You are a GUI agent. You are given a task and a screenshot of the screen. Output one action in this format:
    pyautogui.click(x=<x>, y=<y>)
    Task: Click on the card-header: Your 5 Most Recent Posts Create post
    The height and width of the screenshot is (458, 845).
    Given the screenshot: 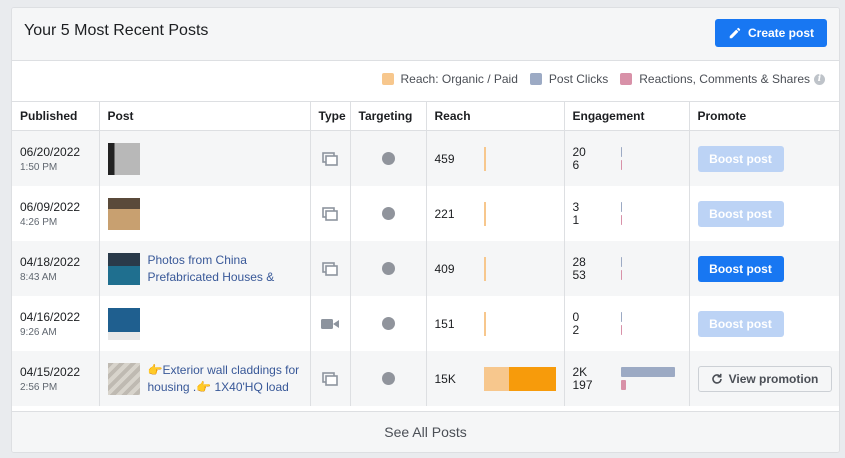 What is the action you would take?
    pyautogui.click(x=425, y=34)
    